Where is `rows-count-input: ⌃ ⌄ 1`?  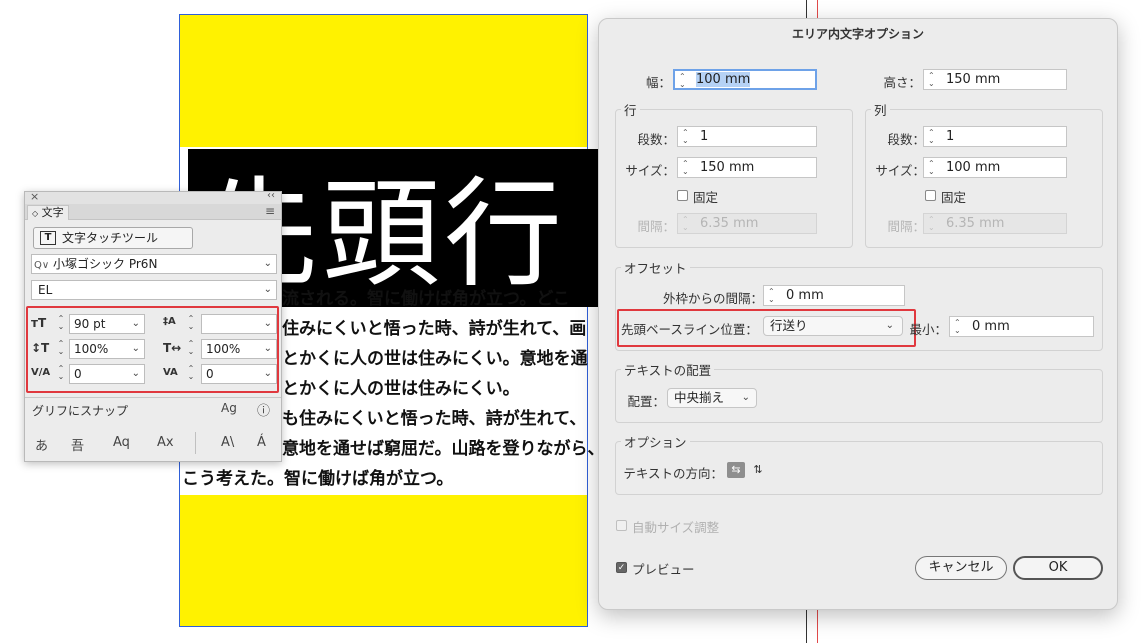
rows-count-input: ⌃ ⌄ 1 is located at coordinates (747, 136).